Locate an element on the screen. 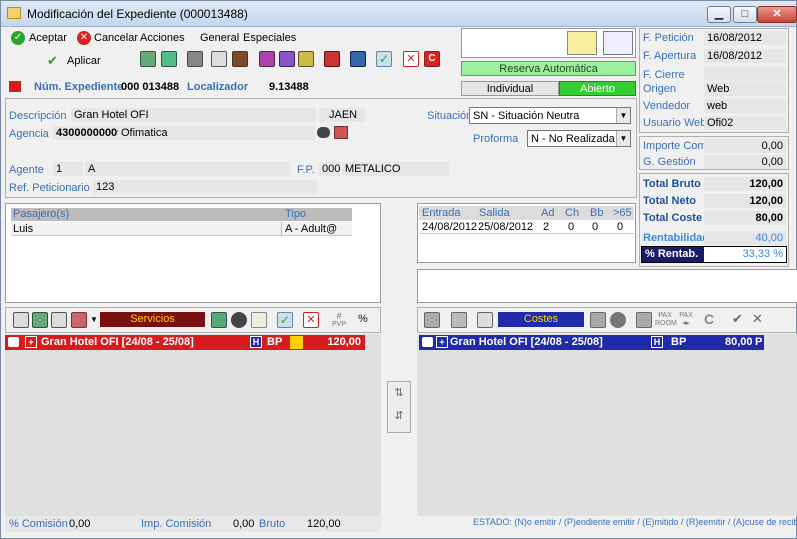  new-service-icon is located at coordinates (21, 320).